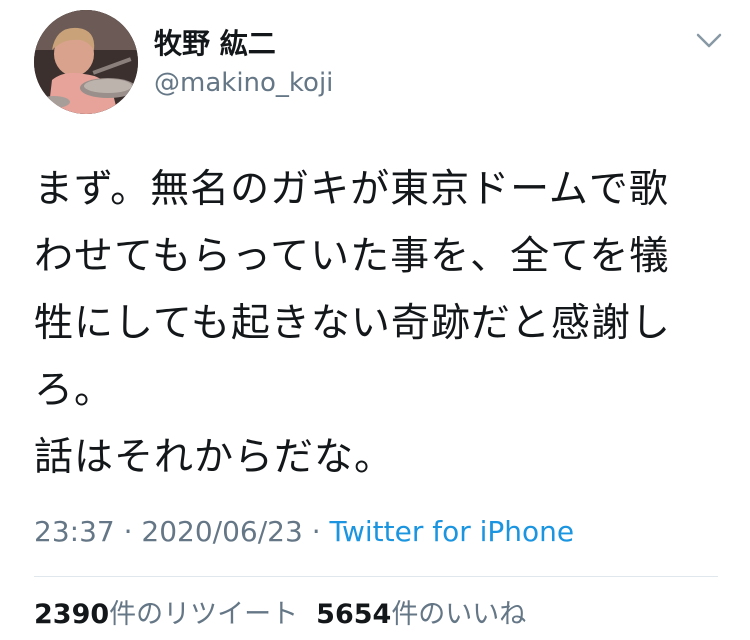 Image resolution: width=750 pixels, height=640 pixels. What do you see at coordinates (452, 531) in the screenshot?
I see `tweet-source-link: Twitter for iPhone` at bounding box center [452, 531].